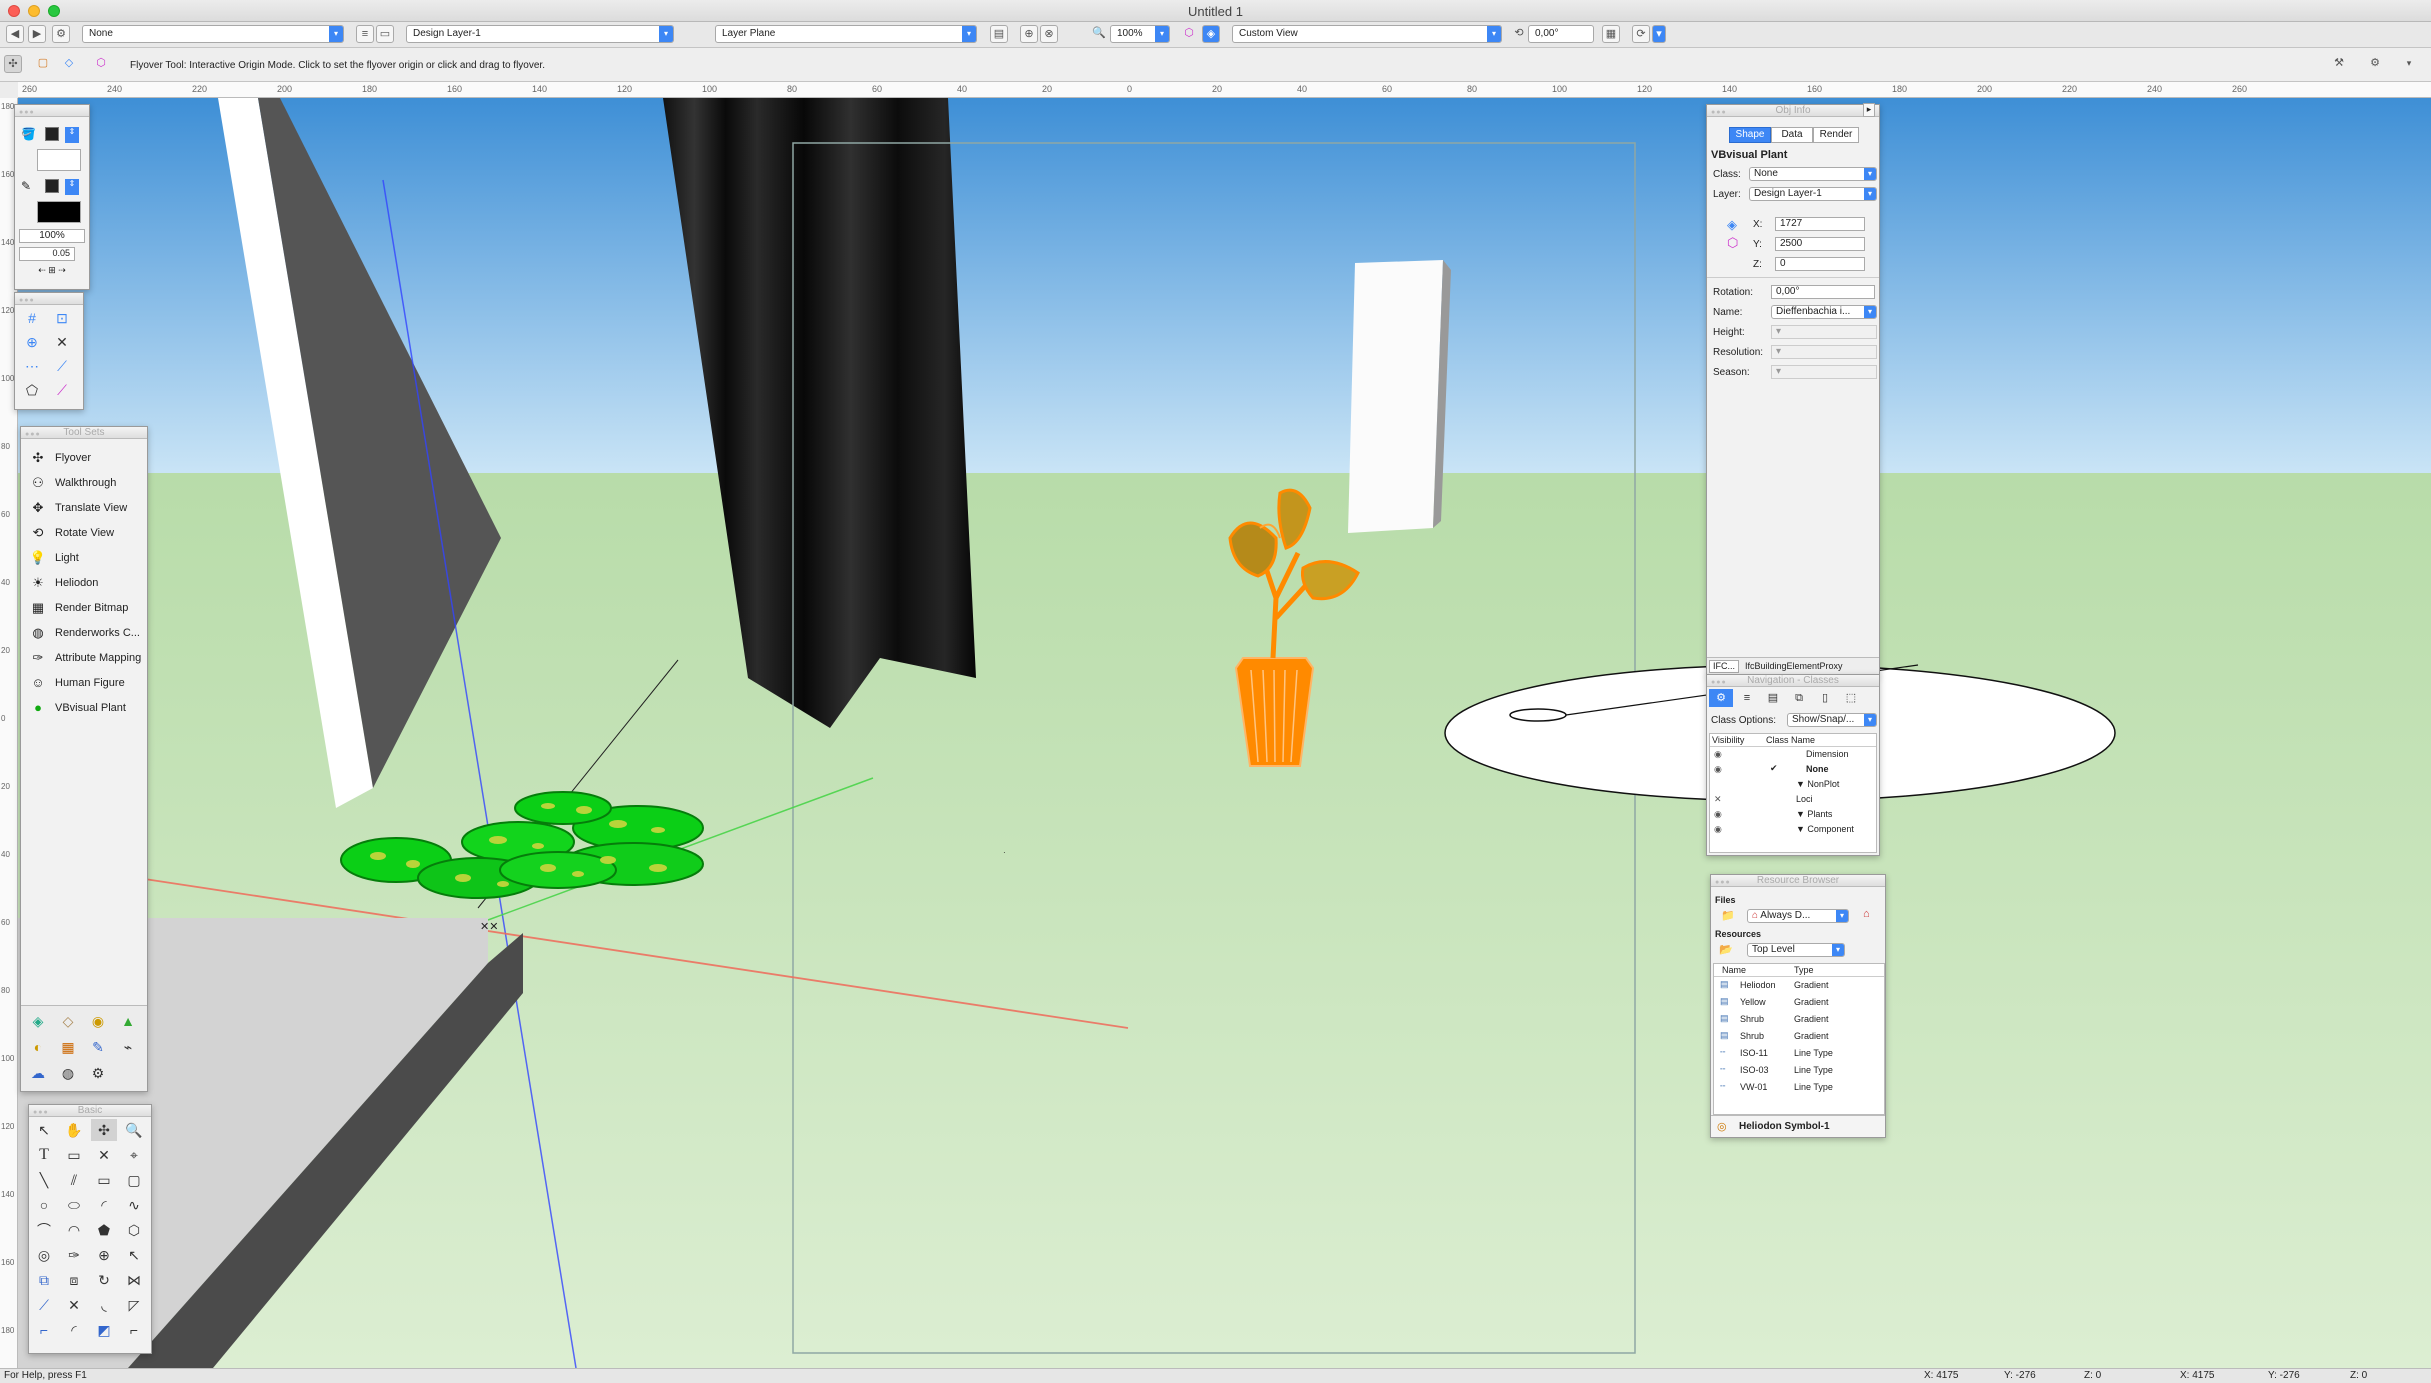 This screenshot has height=1383, width=2431. I want to click on snap-plane-icon: ⟋, so click(62, 390).